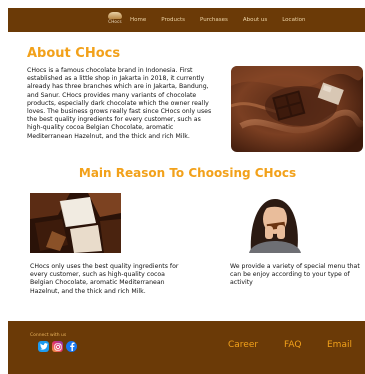 This screenshot has height=374, width=365. Describe the element at coordinates (173, 20) in the screenshot. I see `nav-products: Products` at that location.